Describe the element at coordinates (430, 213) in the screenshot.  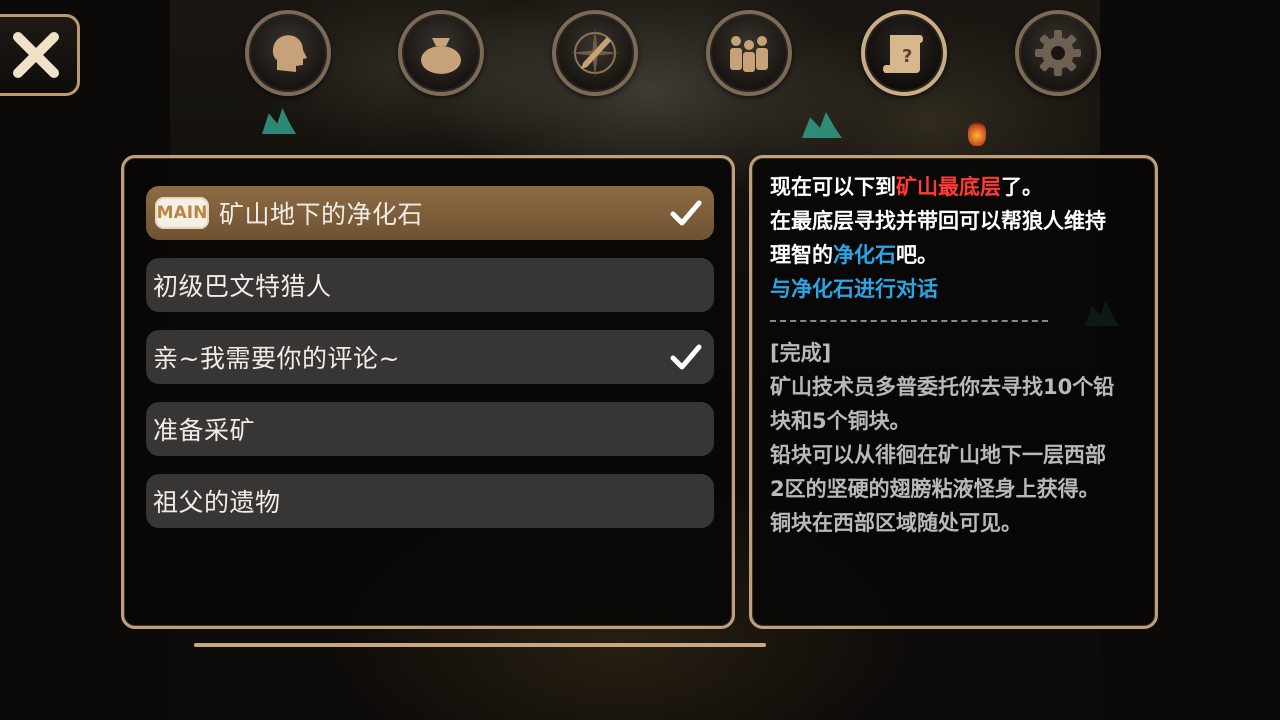
I see `quest-item-main: MAIN 矿山地下的净化石` at that location.